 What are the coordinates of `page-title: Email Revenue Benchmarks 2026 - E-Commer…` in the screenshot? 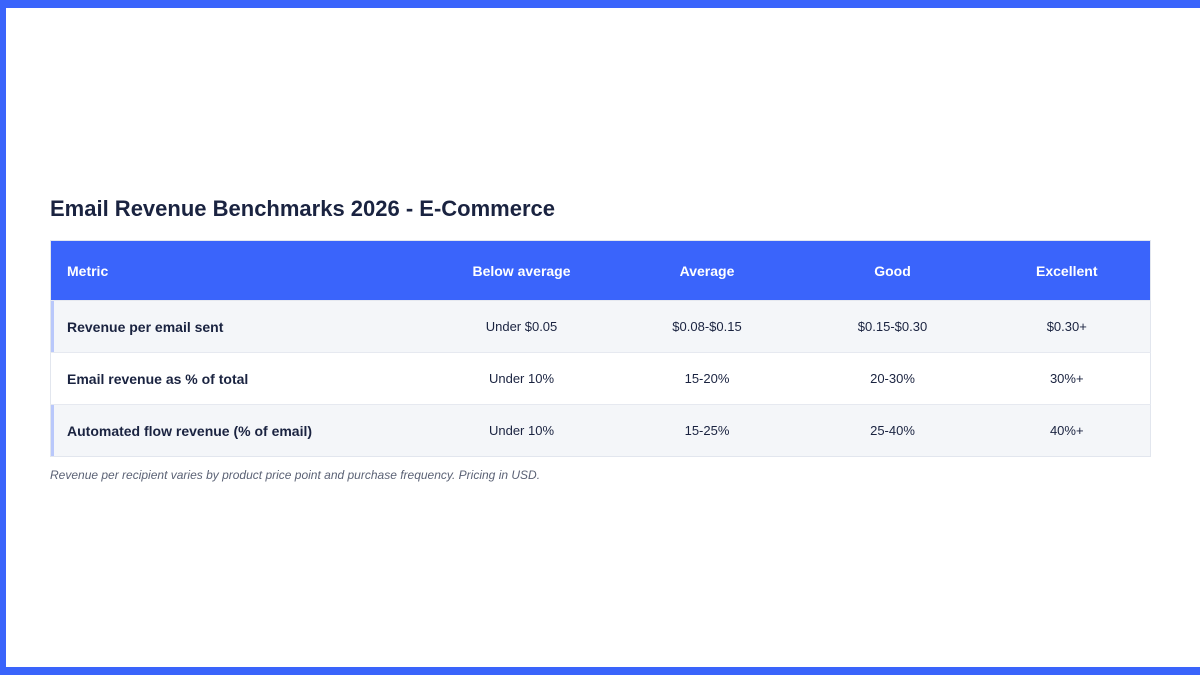 It's located at (303, 208).